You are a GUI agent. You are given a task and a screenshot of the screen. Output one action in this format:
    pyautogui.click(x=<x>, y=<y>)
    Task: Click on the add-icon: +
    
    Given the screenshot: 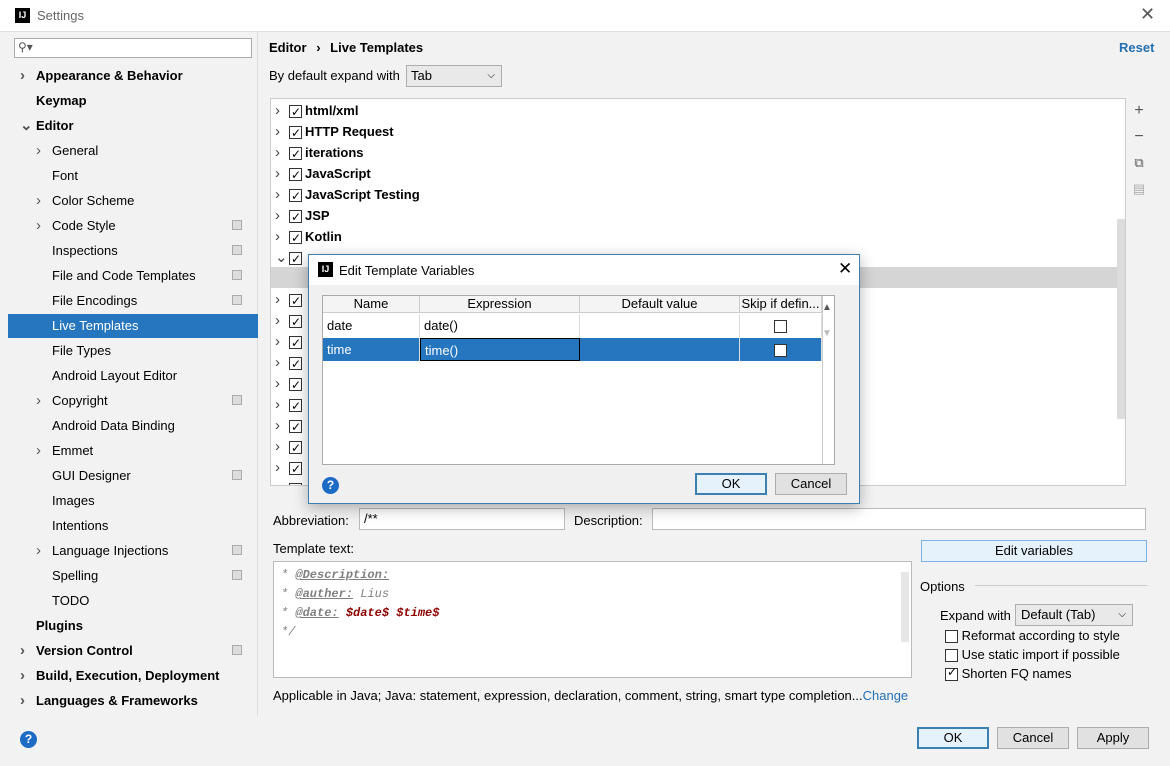 What is the action you would take?
    pyautogui.click(x=1139, y=111)
    